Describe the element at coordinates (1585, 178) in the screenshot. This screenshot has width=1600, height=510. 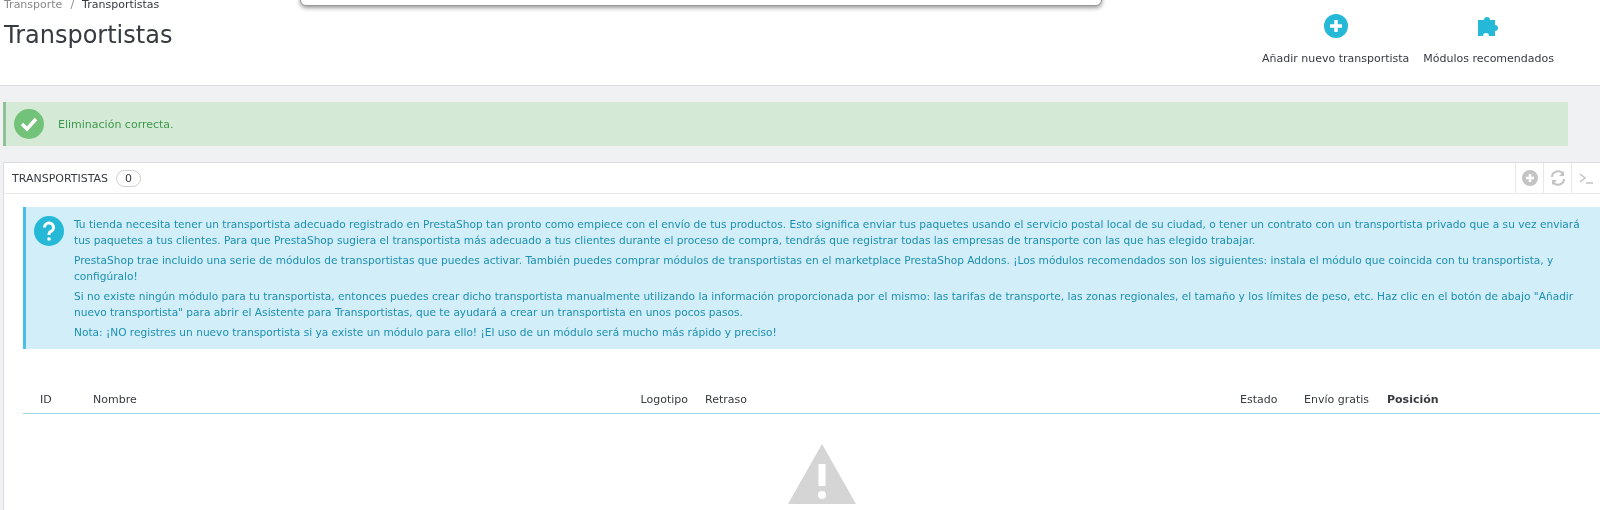
I see `terminal-icon` at that location.